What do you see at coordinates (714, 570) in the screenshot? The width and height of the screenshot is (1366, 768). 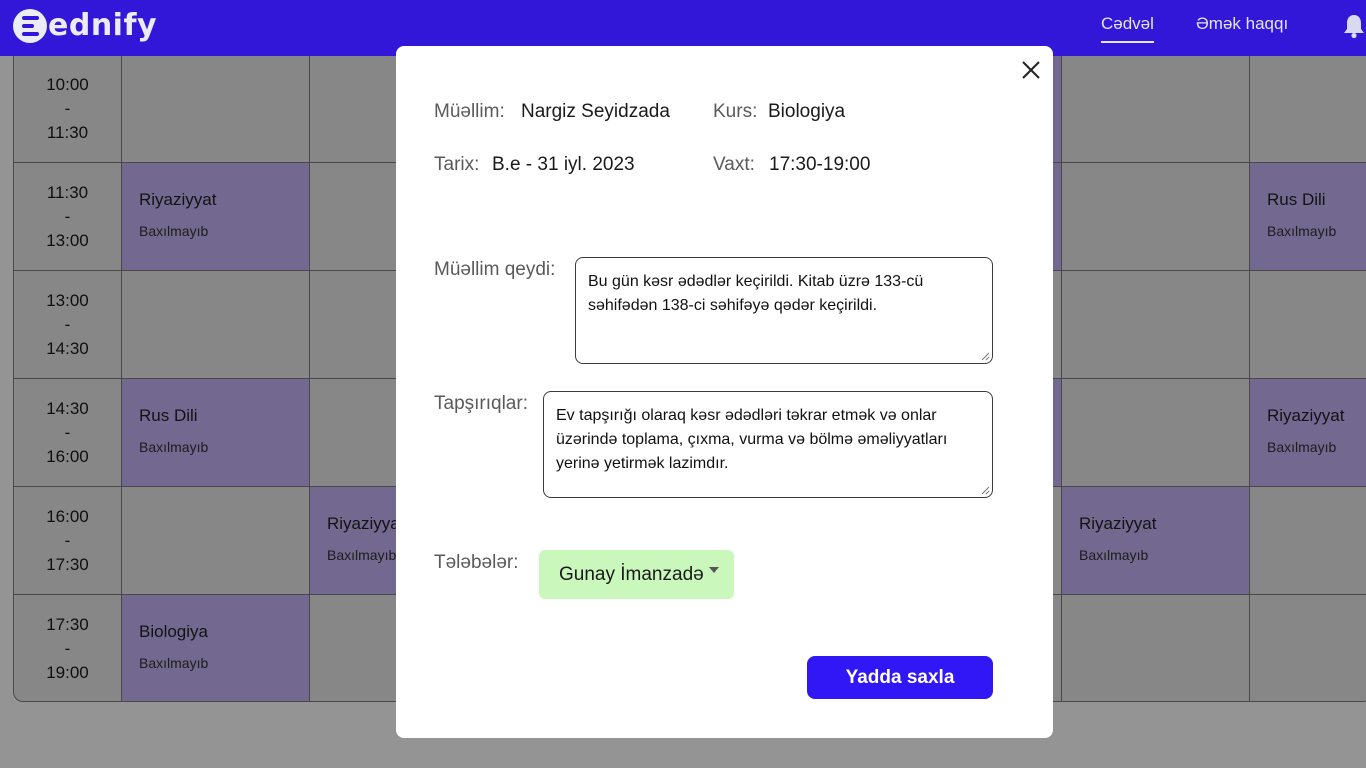 I see `chevron-down-icon` at bounding box center [714, 570].